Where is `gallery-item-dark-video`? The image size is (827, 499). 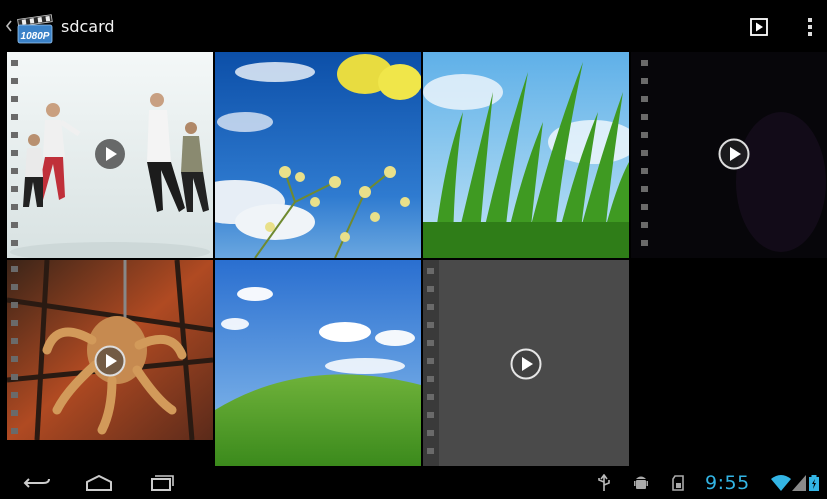 gallery-item-dark-video is located at coordinates (729, 155).